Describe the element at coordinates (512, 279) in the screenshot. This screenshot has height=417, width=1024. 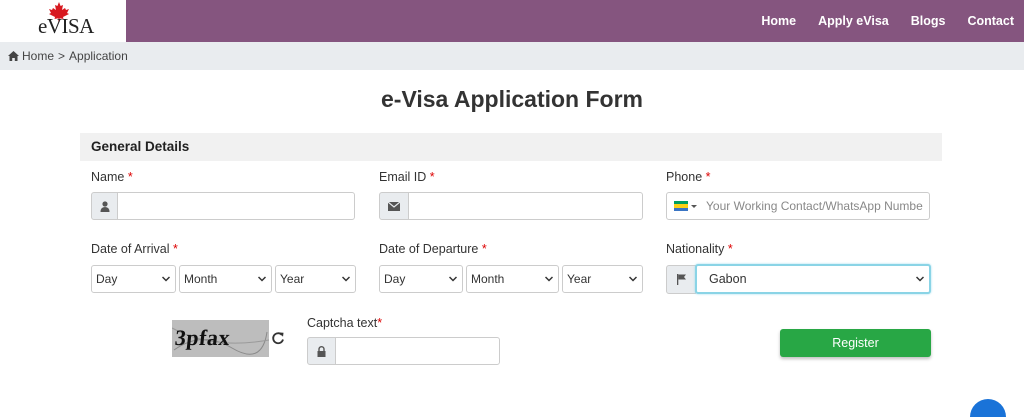
I see `departure-month-select: Month` at that location.